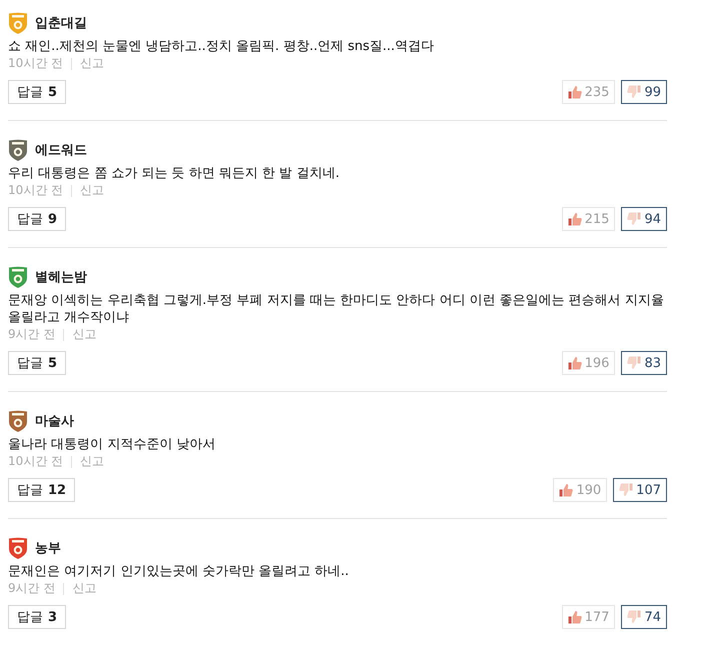 This screenshot has height=658, width=722. I want to click on dislike-button: 99, so click(644, 92).